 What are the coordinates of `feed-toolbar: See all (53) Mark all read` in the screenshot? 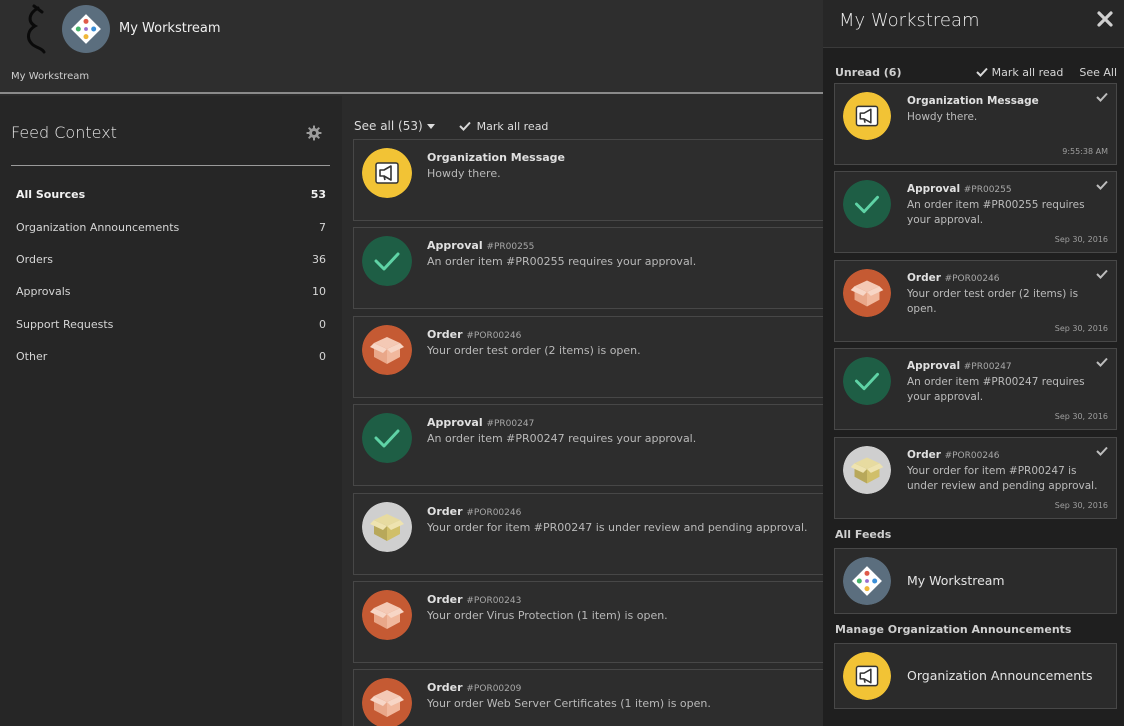 It's located at (451, 126).